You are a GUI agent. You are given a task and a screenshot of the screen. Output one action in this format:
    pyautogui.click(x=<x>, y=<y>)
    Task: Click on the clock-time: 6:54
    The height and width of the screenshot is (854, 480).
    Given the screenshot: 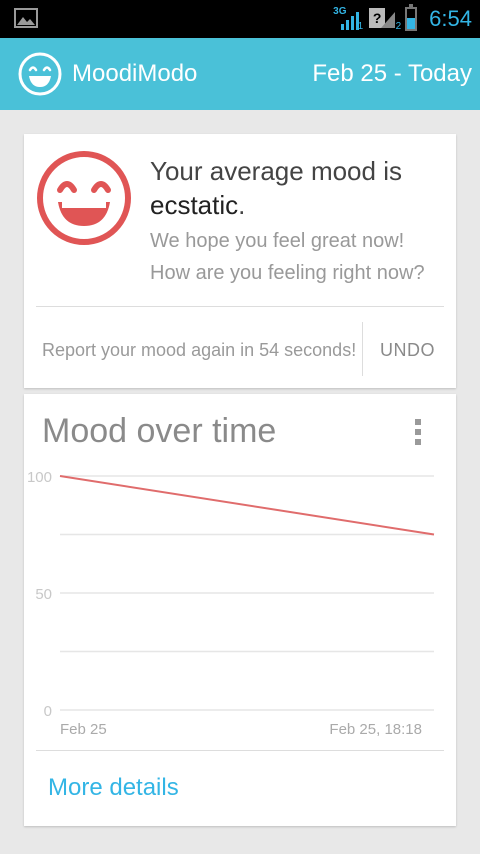 What is the action you would take?
    pyautogui.click(x=450, y=18)
    